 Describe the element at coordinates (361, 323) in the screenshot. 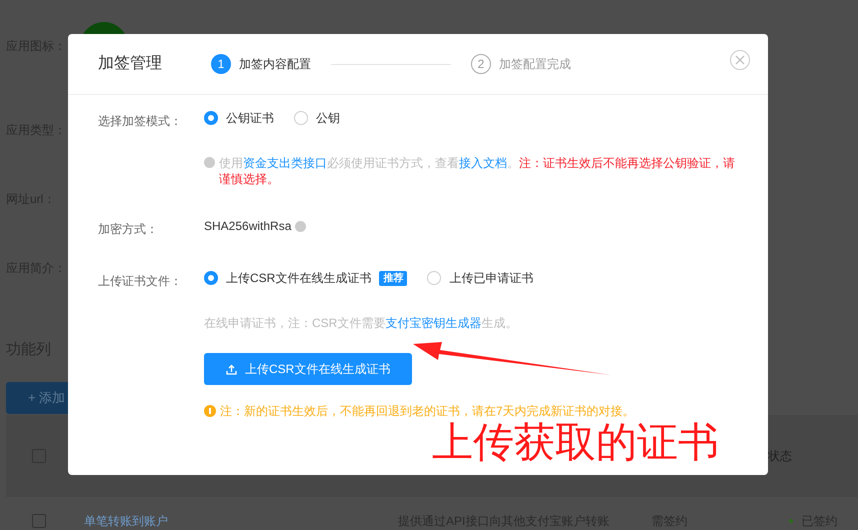

I see `note-text: 在线申请证书，注：CSR文件需要支付宝密钥生成器生成。` at that location.